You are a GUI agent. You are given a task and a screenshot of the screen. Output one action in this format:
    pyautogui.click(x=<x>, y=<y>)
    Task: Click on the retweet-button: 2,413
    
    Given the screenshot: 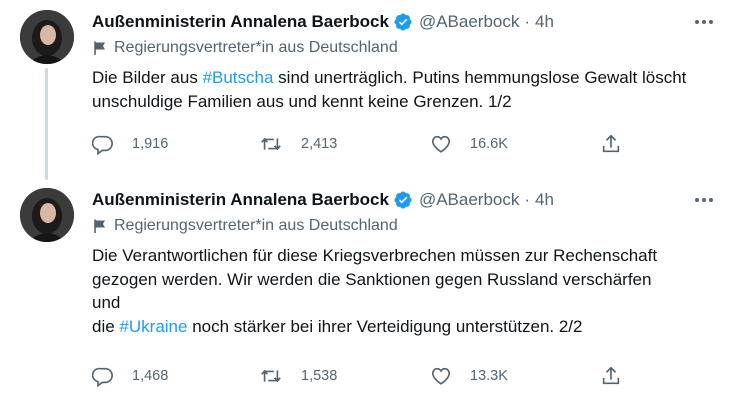 What is the action you would take?
    pyautogui.click(x=298, y=144)
    